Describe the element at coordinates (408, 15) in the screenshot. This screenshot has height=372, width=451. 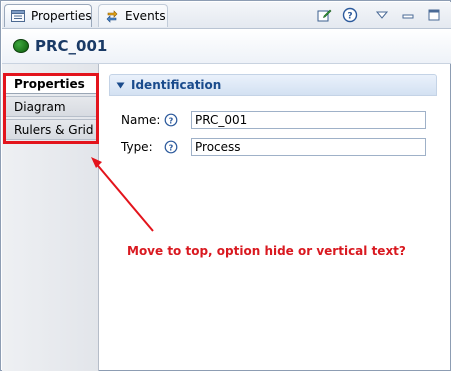
I see `minimize-icon` at that location.